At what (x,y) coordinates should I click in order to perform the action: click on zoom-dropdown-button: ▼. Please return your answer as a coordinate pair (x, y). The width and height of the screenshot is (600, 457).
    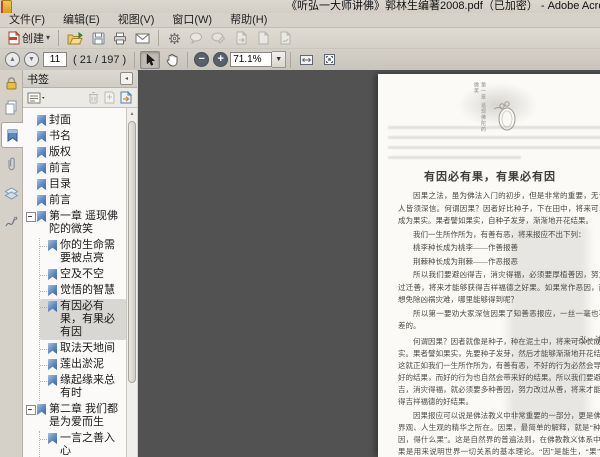
    Looking at the image, I should click on (279, 59).